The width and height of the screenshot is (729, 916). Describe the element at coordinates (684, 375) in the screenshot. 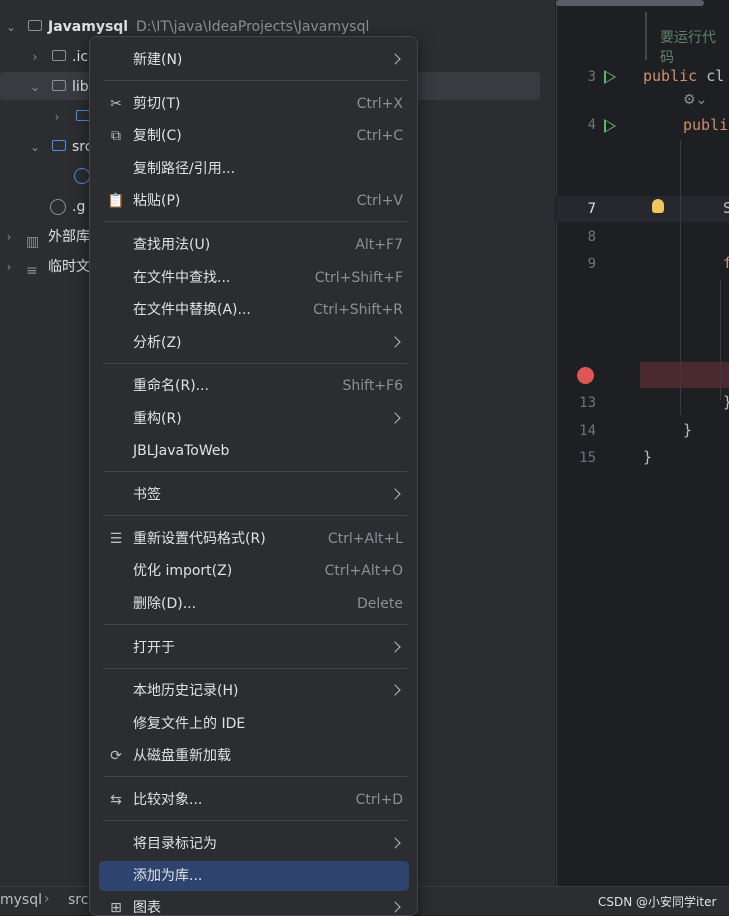

I see `breakpoint-line-highlight` at that location.